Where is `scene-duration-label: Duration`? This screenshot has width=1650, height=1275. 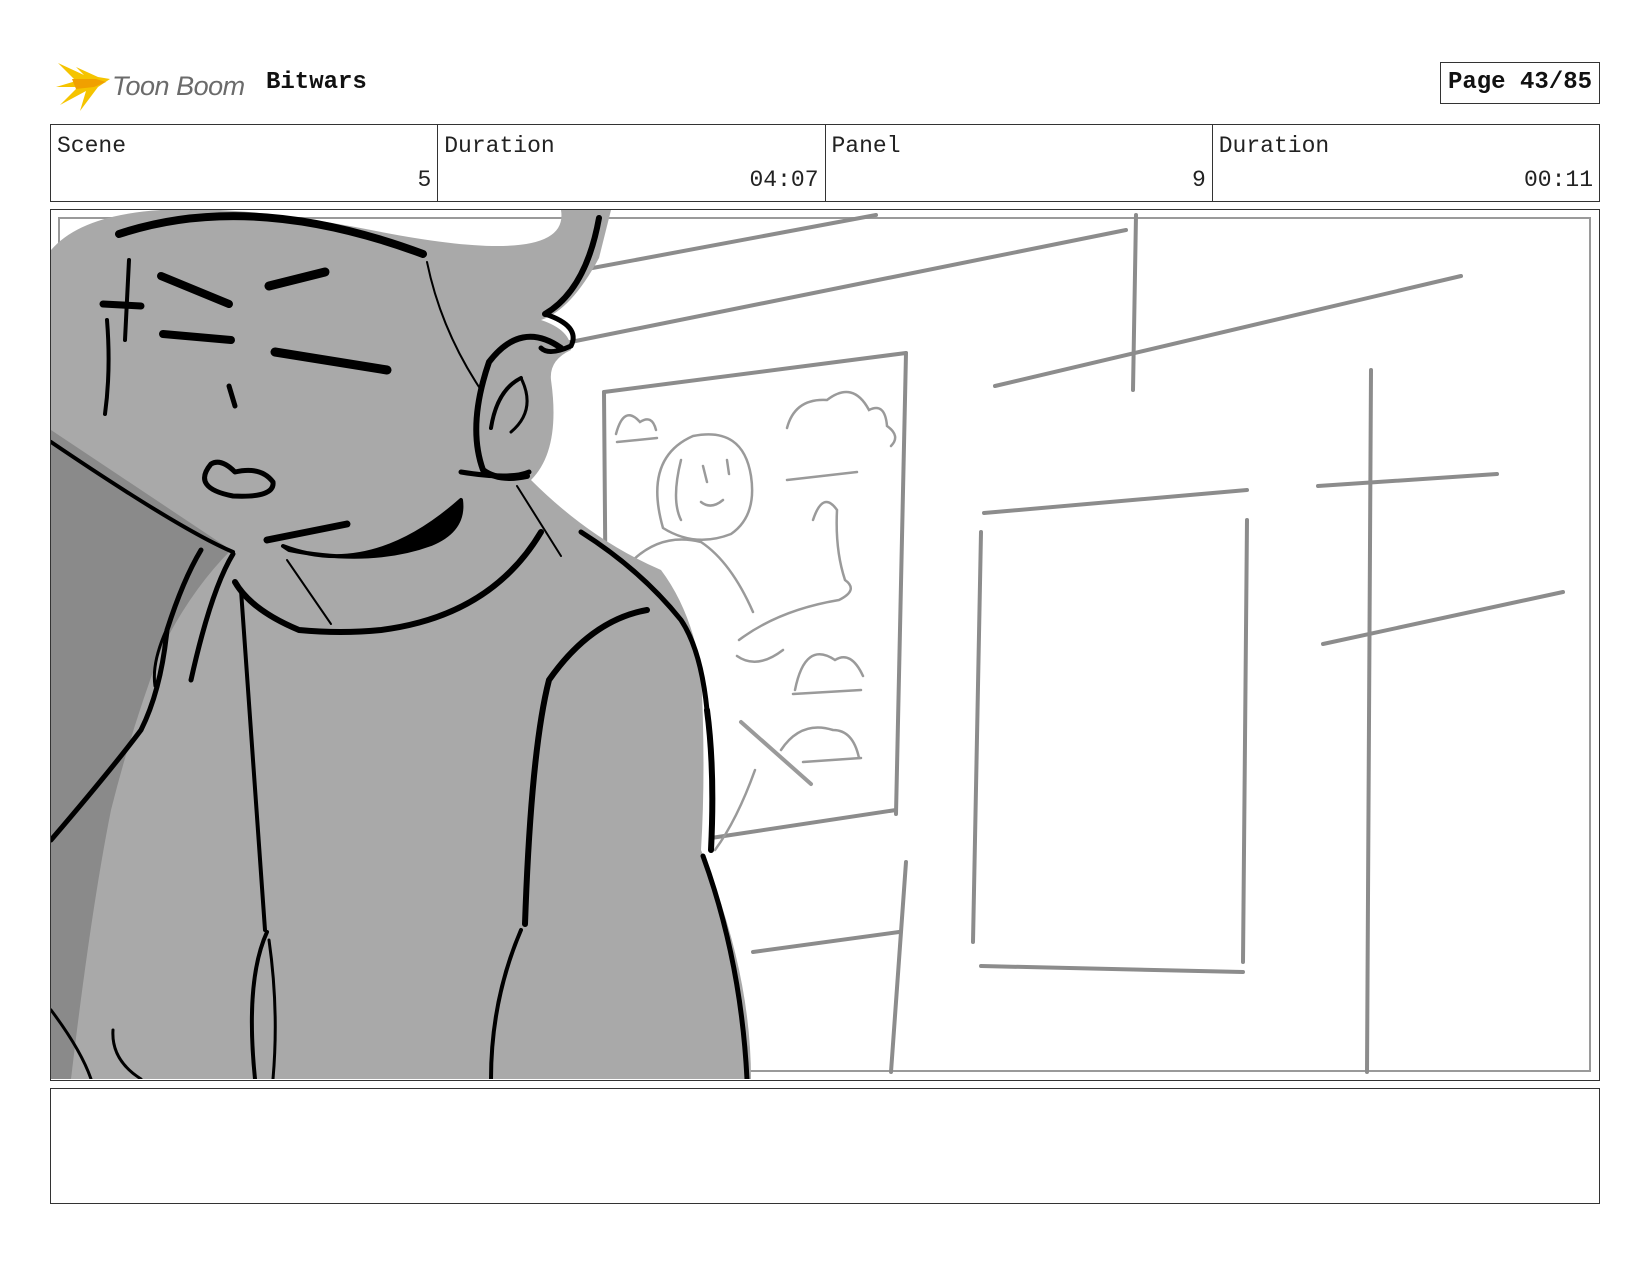 scene-duration-label: Duration is located at coordinates (499, 146).